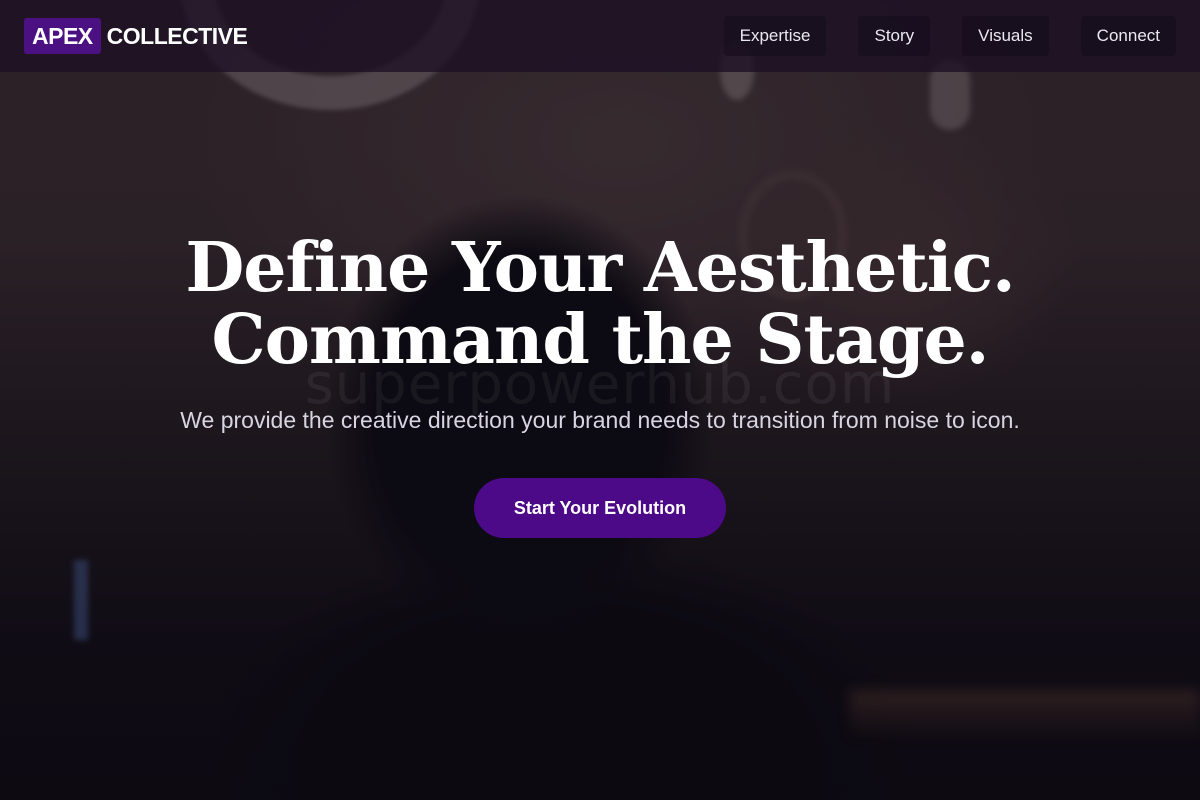  Describe the element at coordinates (177, 35) in the screenshot. I see `logo-wordmark: COLLECTIVE` at that location.